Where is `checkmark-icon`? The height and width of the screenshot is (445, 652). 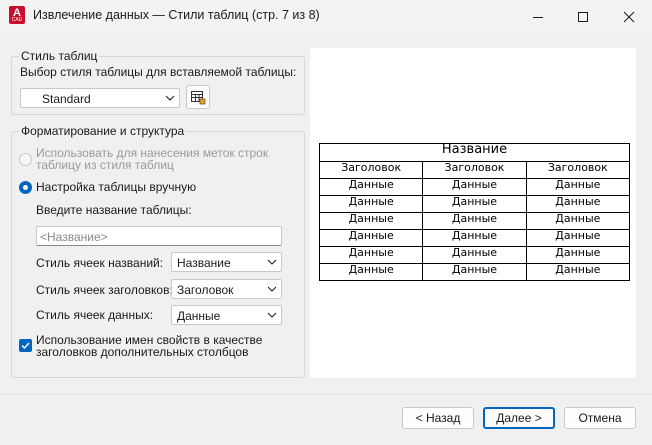
checkmark-icon is located at coordinates (25, 346).